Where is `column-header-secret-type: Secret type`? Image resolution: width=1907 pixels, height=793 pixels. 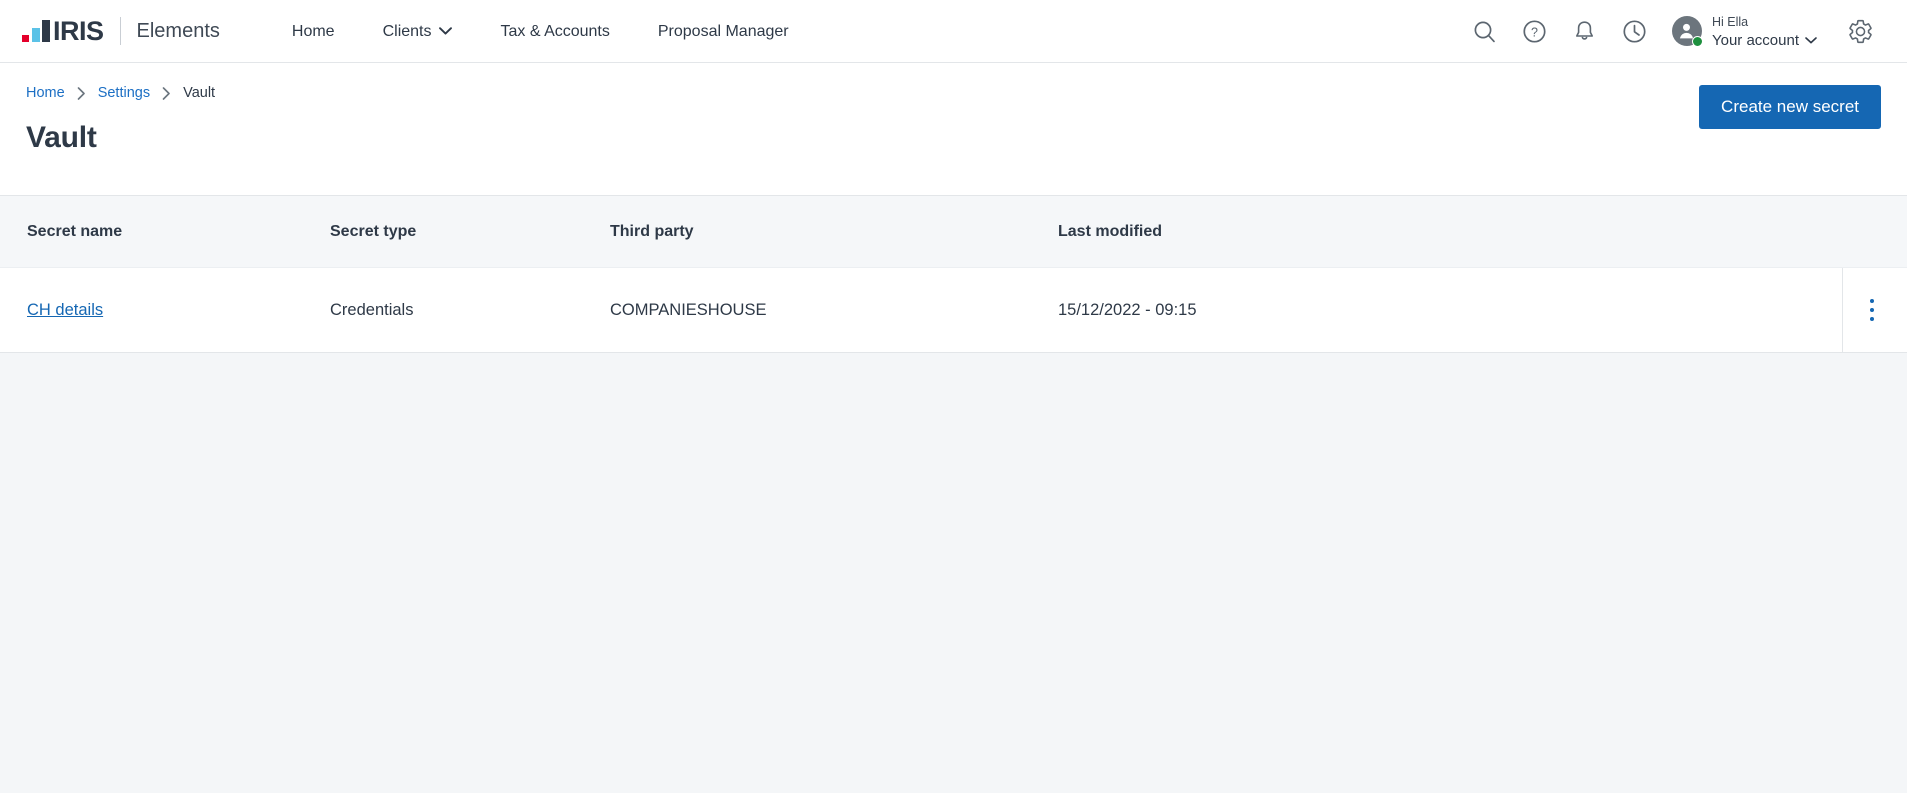
column-header-secret-type: Secret type is located at coordinates (373, 231).